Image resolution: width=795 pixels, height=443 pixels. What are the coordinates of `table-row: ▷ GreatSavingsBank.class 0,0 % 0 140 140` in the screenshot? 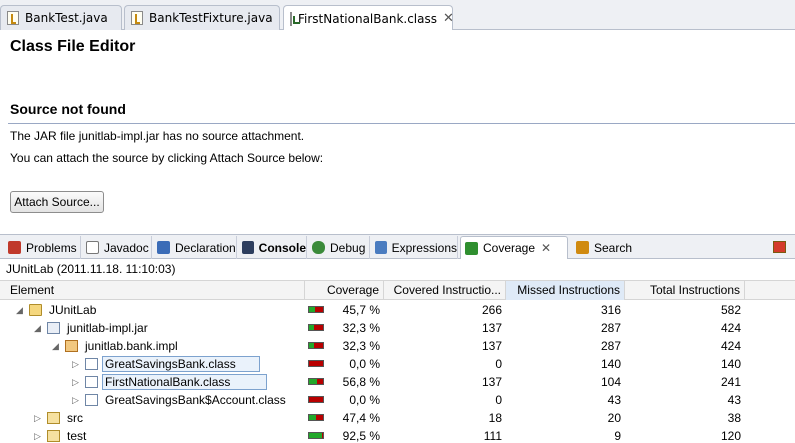 It's located at (397, 364).